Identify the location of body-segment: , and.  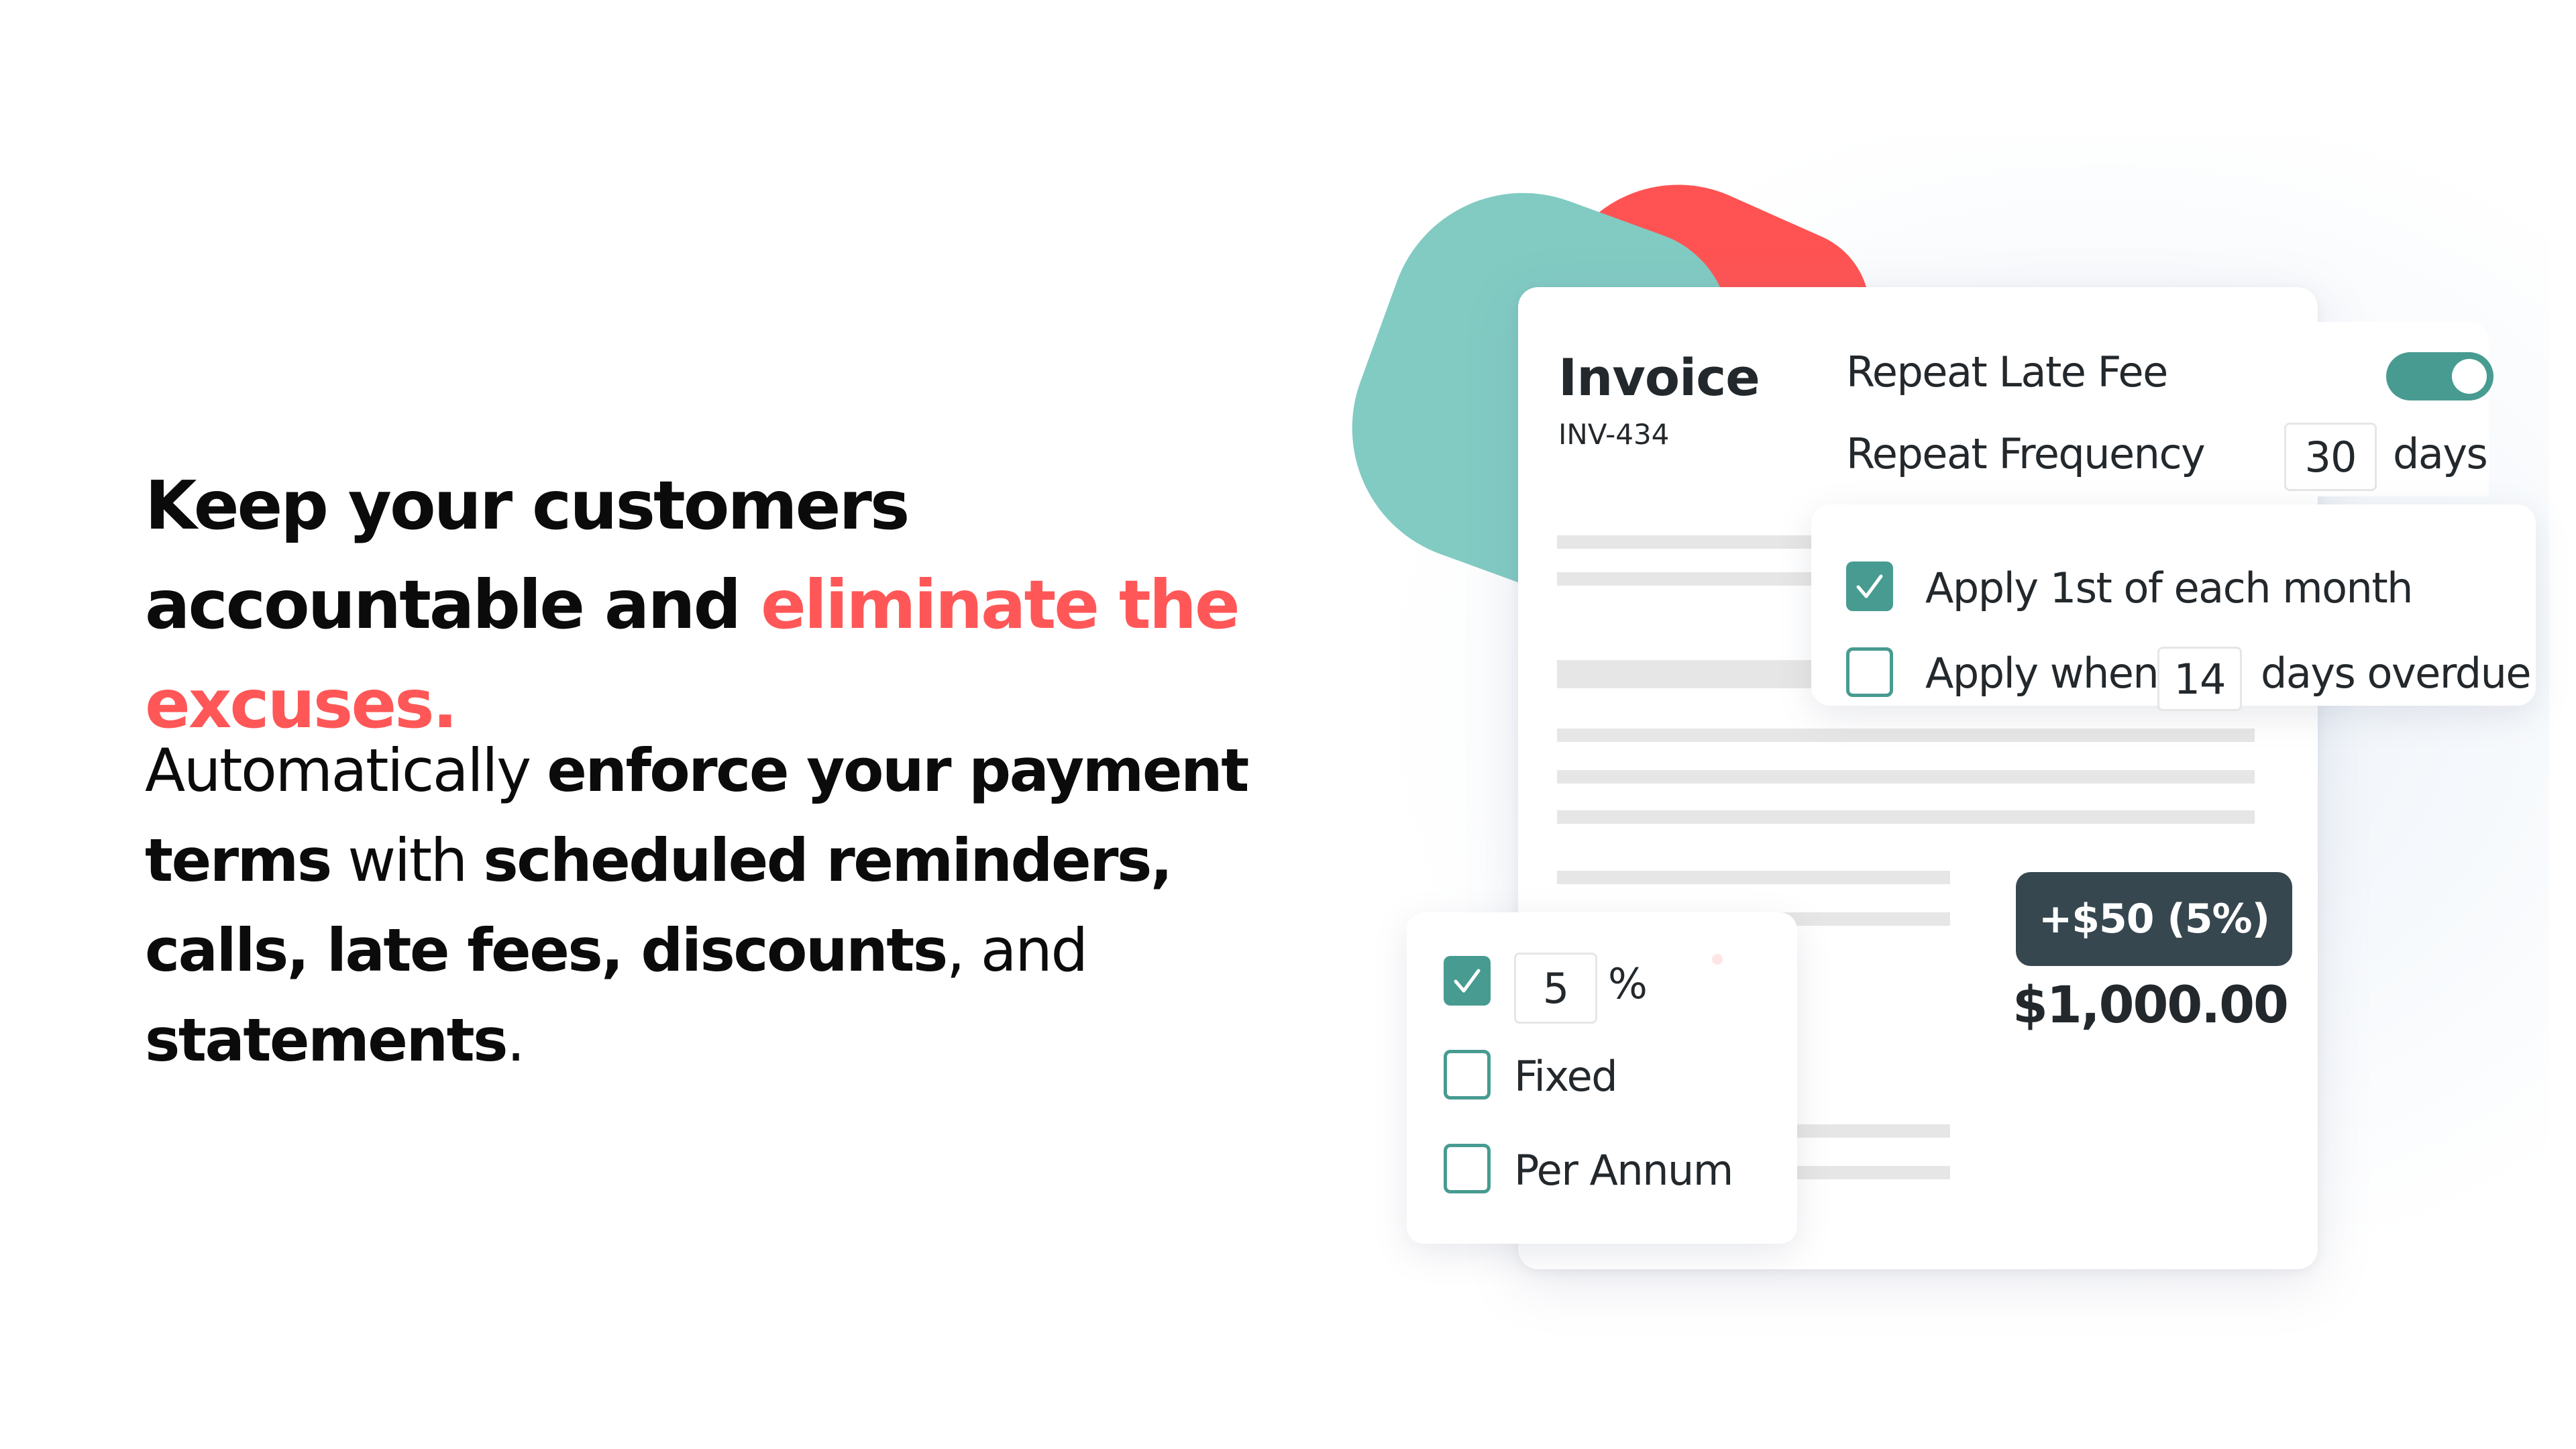
(1017, 950).